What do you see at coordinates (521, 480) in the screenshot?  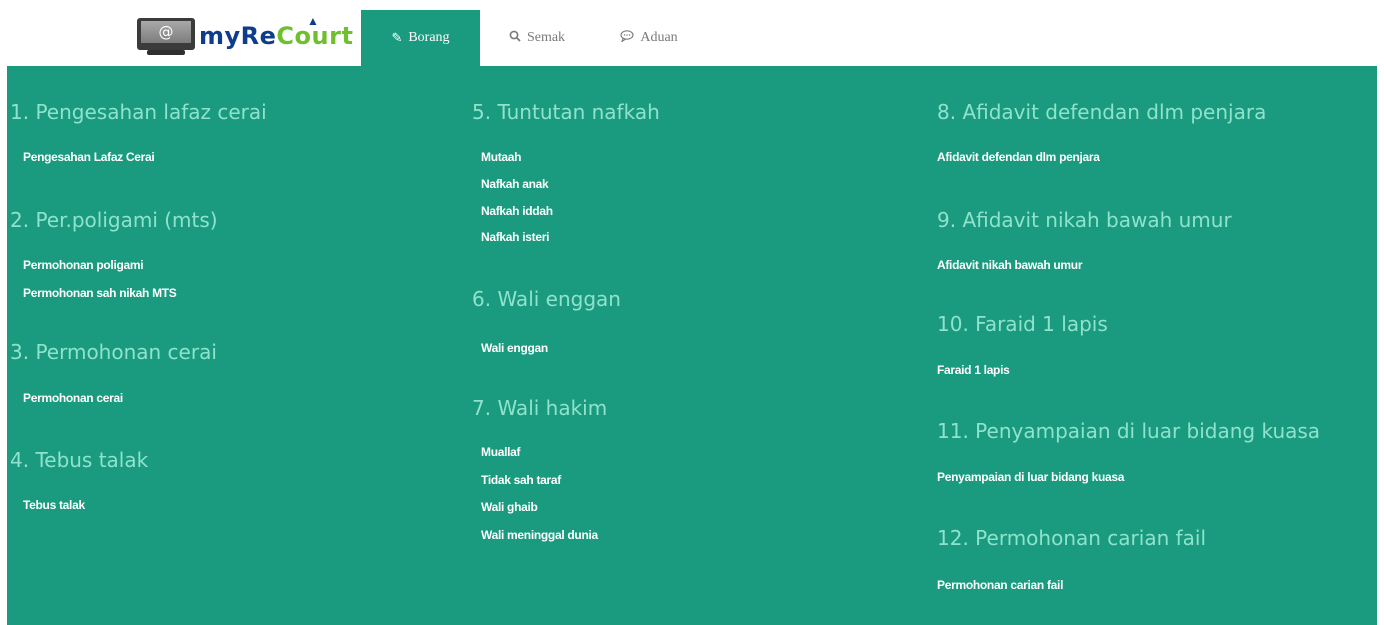 I see `form-link: Tidak sah taraf` at bounding box center [521, 480].